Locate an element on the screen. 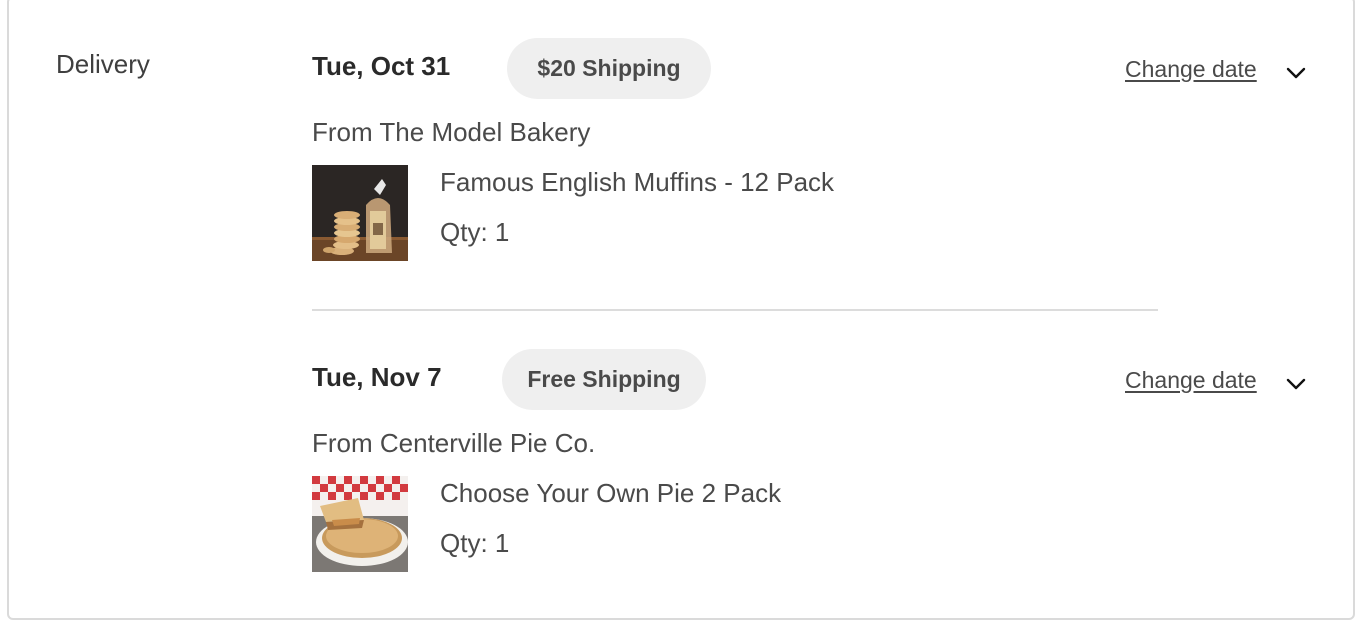 The image size is (1364, 622). shipping-badge: Free Shipping is located at coordinates (604, 379).